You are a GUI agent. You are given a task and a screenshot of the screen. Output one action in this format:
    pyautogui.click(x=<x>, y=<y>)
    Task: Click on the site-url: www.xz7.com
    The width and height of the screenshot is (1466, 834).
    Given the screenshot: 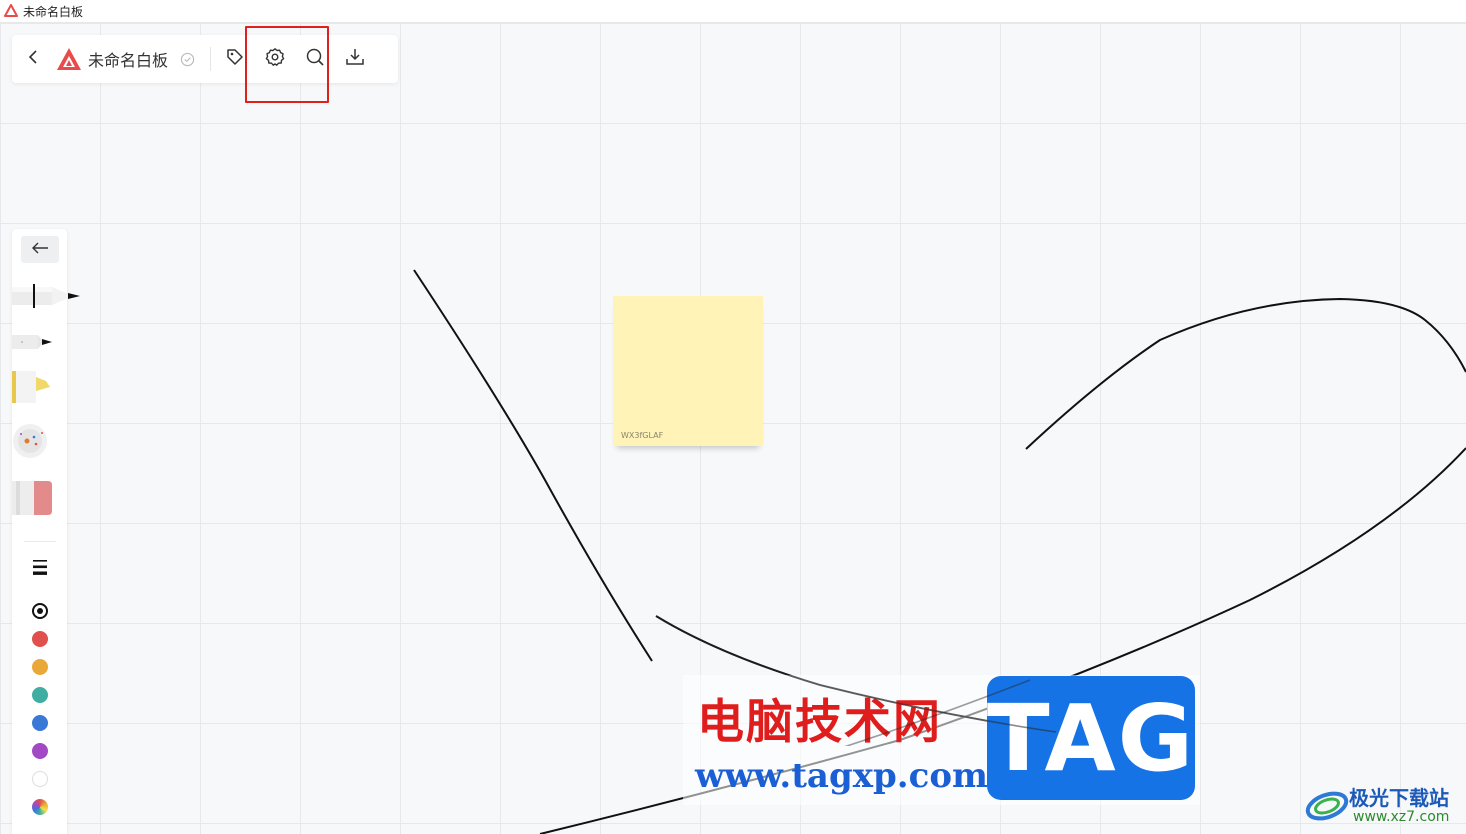 What is the action you would take?
    pyautogui.click(x=1401, y=817)
    